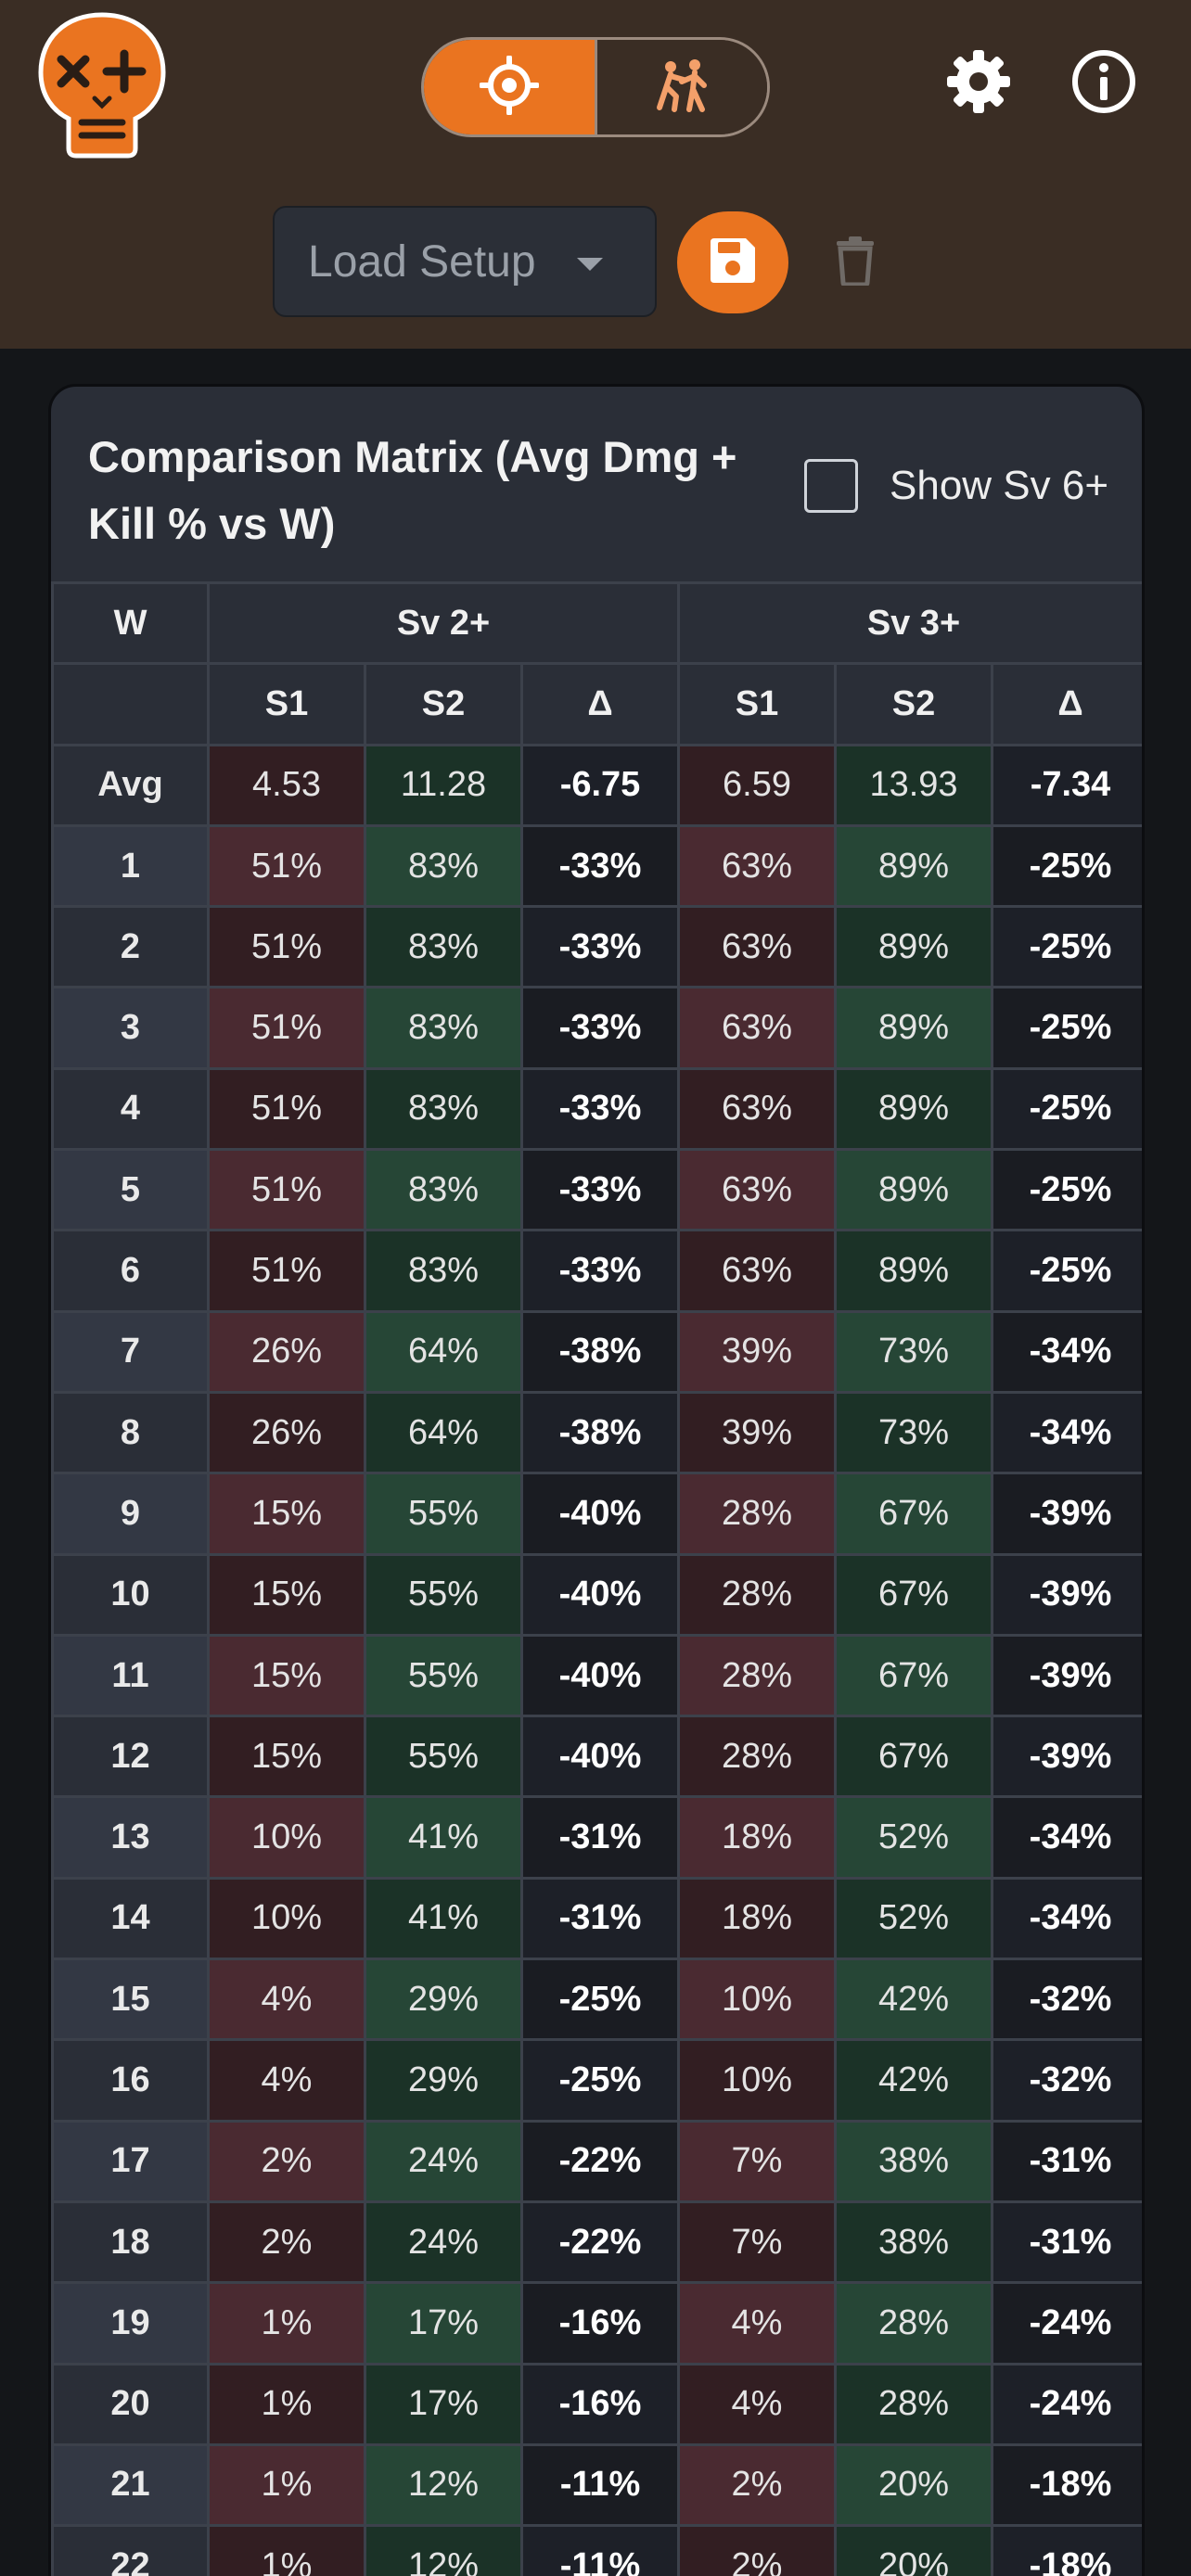 Image resolution: width=1191 pixels, height=2576 pixels. What do you see at coordinates (286, 704) in the screenshot?
I see `subheader-s1: S1` at bounding box center [286, 704].